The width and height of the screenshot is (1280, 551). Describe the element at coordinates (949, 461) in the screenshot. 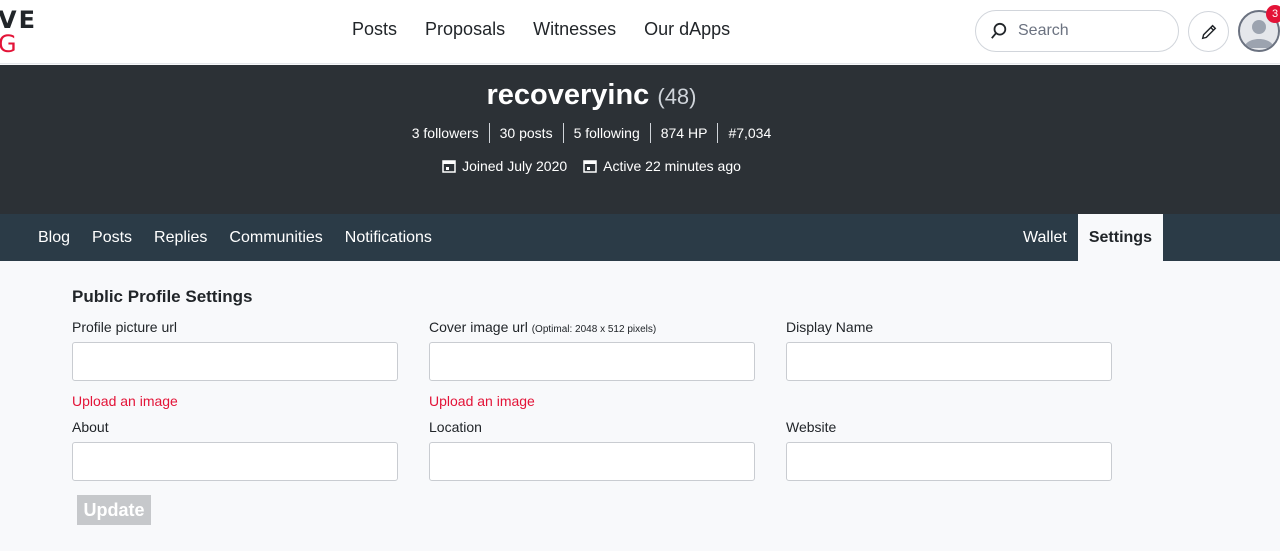

I see `website-input` at that location.